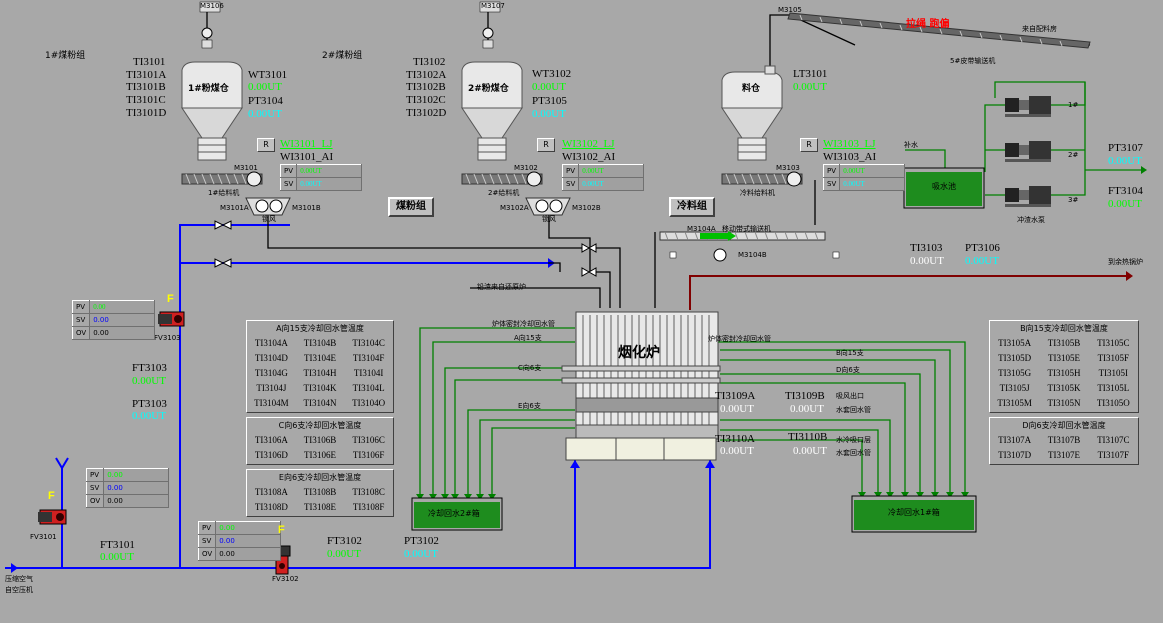  What do you see at coordinates (1113, 455) in the screenshot?
I see `temp-tag: TI3107F` at bounding box center [1113, 455].